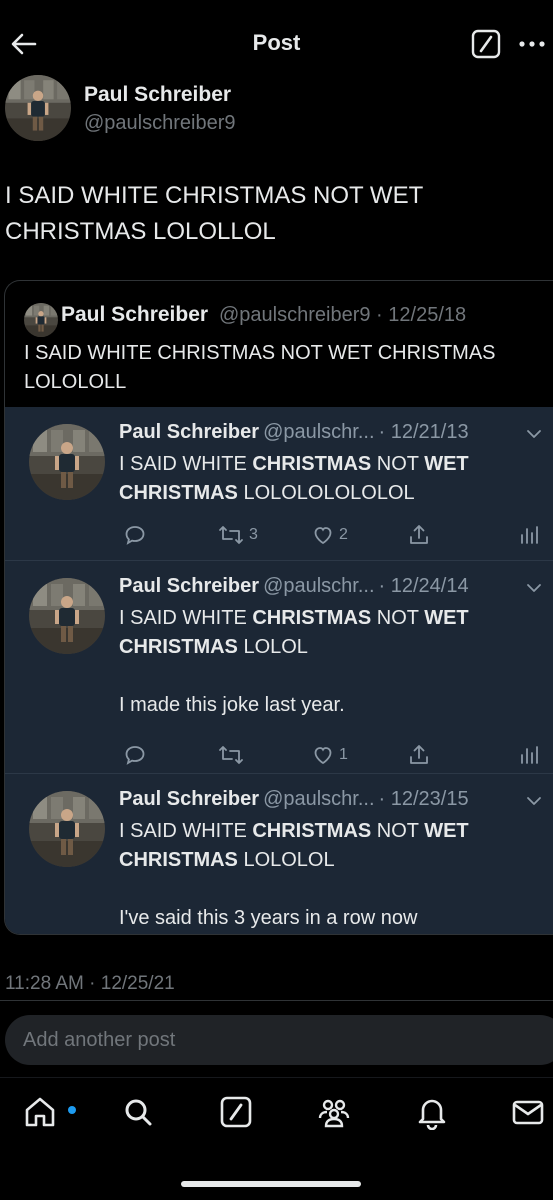  Describe the element at coordinates (334, 1112) in the screenshot. I see `communities-icon` at that location.